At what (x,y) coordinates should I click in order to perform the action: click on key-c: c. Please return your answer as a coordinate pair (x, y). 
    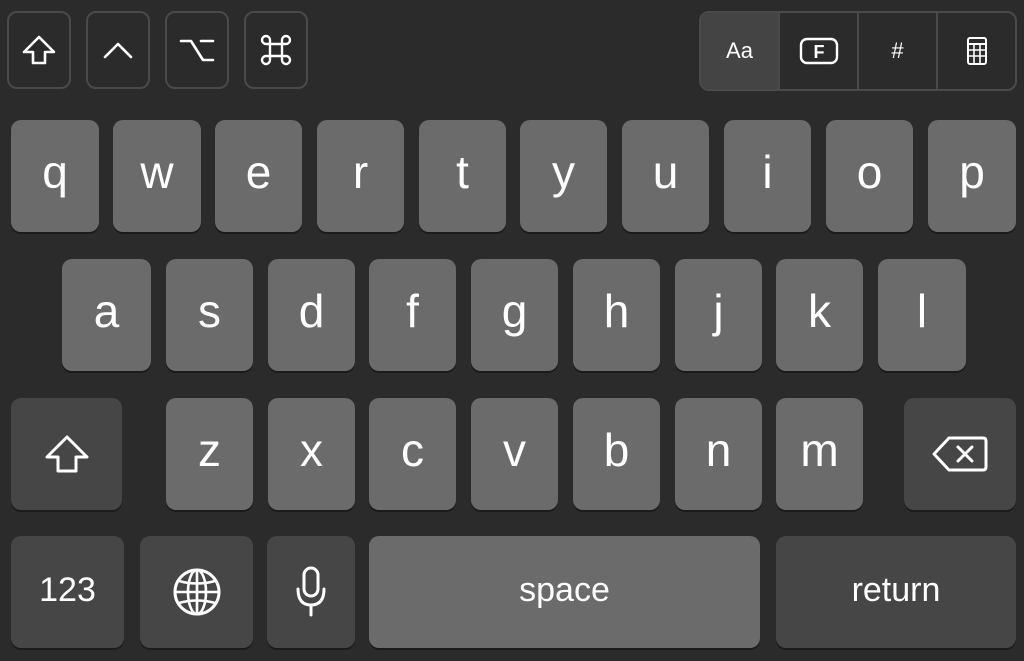
    Looking at the image, I should click on (412, 454).